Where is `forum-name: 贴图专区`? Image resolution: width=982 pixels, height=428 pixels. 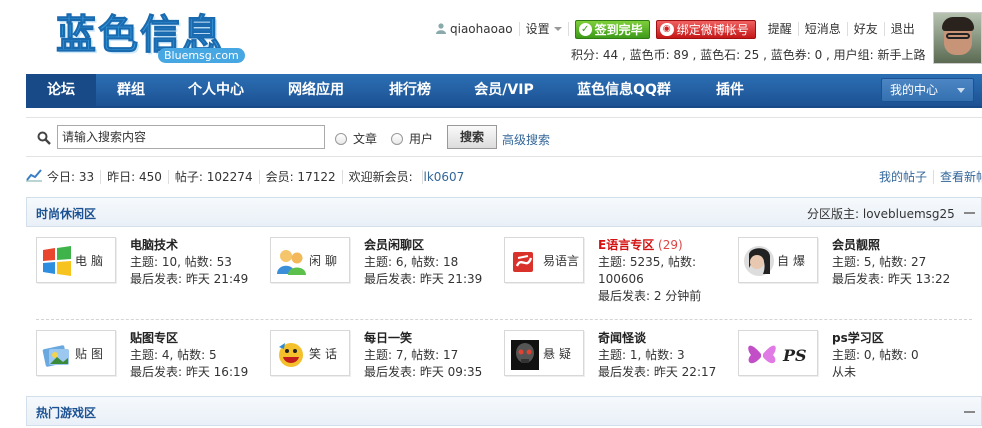
forum-name: 贴图专区 is located at coordinates (154, 338).